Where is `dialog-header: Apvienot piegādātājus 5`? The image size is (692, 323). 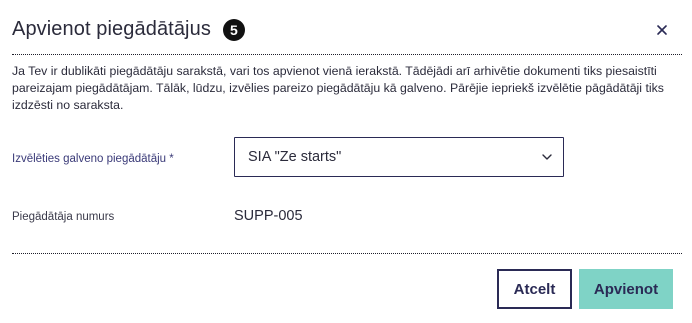 dialog-header: Apvienot piegādātājus 5 is located at coordinates (128, 29).